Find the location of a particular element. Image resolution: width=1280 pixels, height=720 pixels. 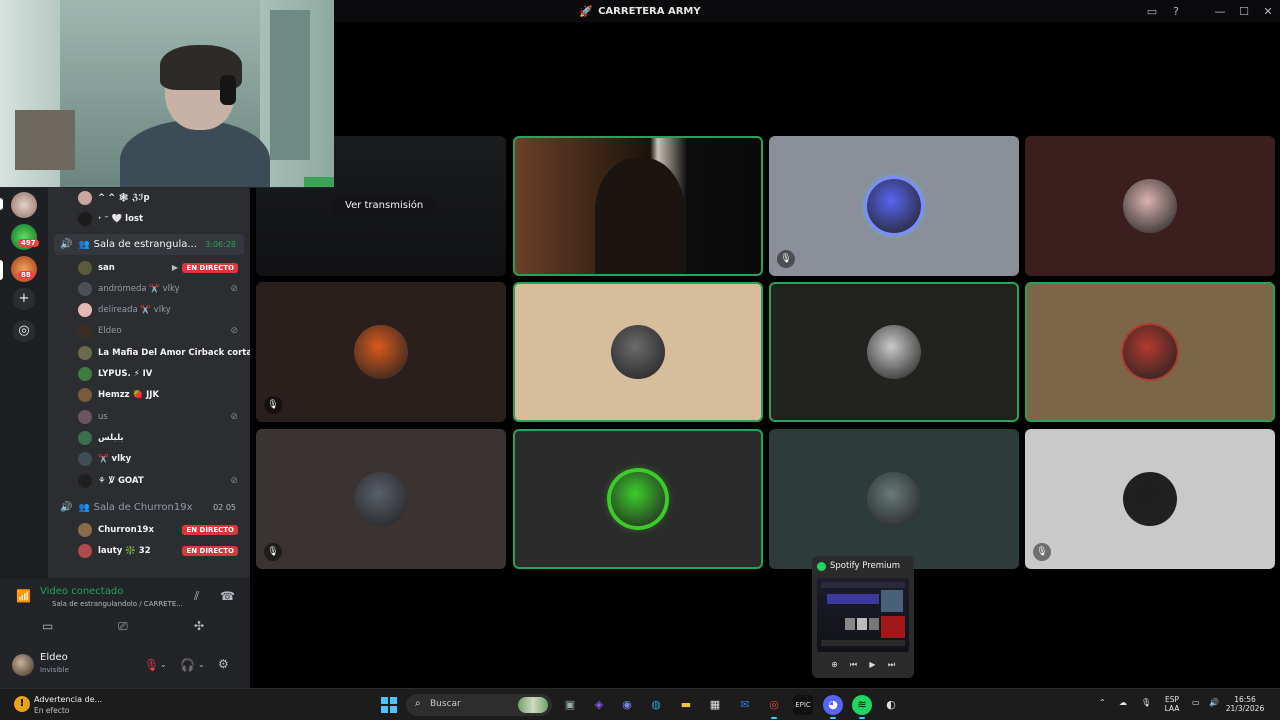

voice-member: 𝗖𝗵𝘂𝗿𝗿𝗼𝗻𝟭𝟵𝘅 EN DIRECTO is located at coordinates (149, 529).